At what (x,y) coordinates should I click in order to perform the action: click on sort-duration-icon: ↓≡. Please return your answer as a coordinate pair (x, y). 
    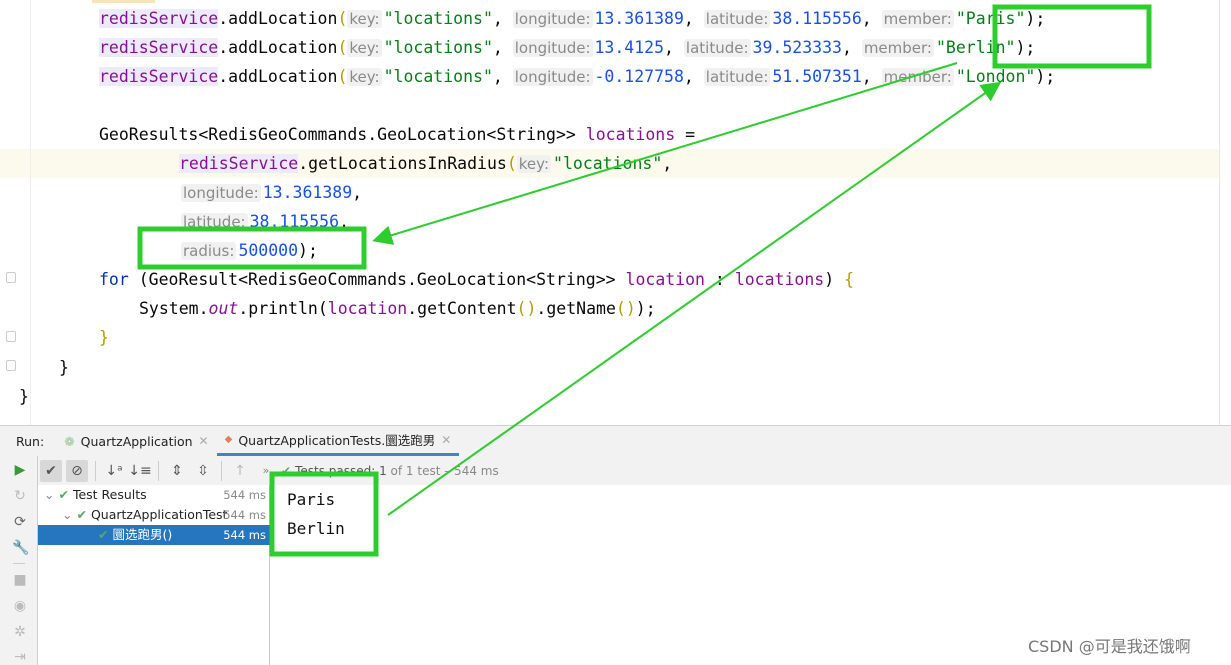
    Looking at the image, I should click on (139, 471).